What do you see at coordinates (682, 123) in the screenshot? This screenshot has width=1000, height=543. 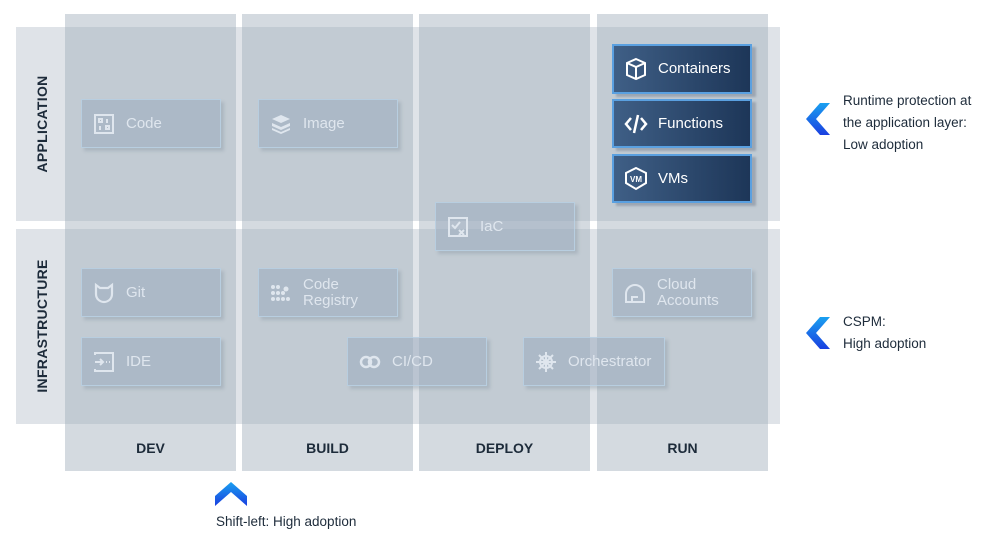 I see `tile-functions: Functions` at bounding box center [682, 123].